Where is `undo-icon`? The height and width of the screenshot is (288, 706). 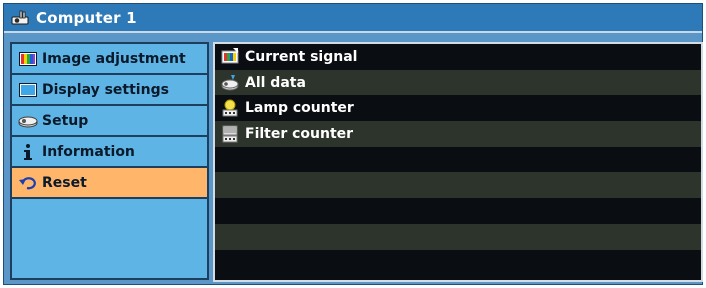 undo-icon is located at coordinates (28, 183).